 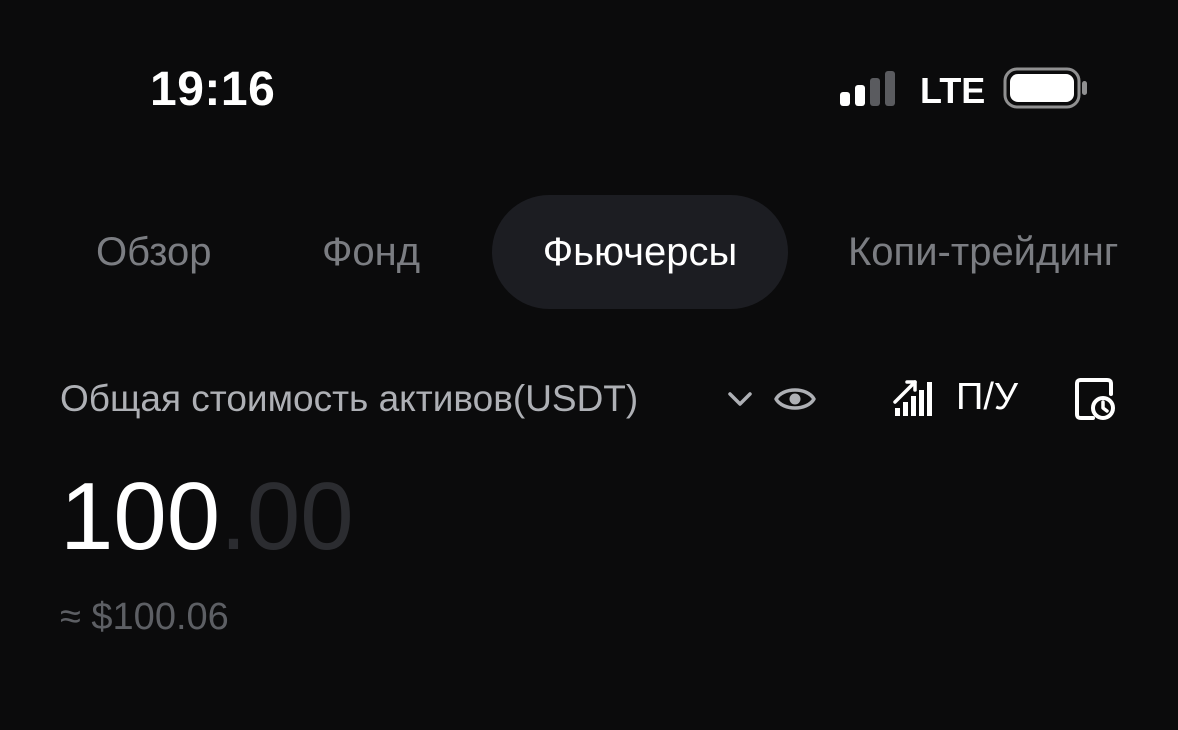 I want to click on tab-copy-trading: Копи-трейдинг, so click(x=983, y=252).